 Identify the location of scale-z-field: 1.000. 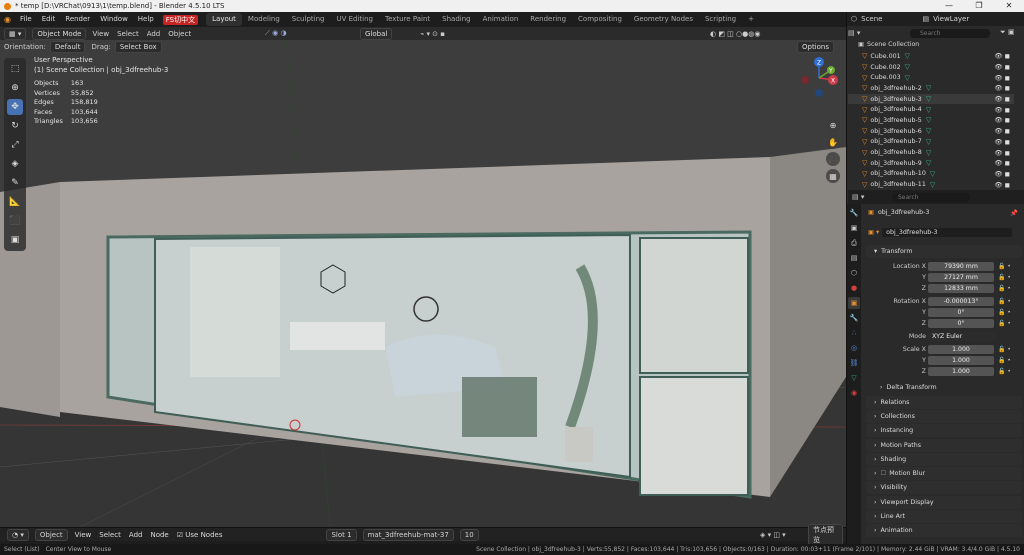
(961, 371).